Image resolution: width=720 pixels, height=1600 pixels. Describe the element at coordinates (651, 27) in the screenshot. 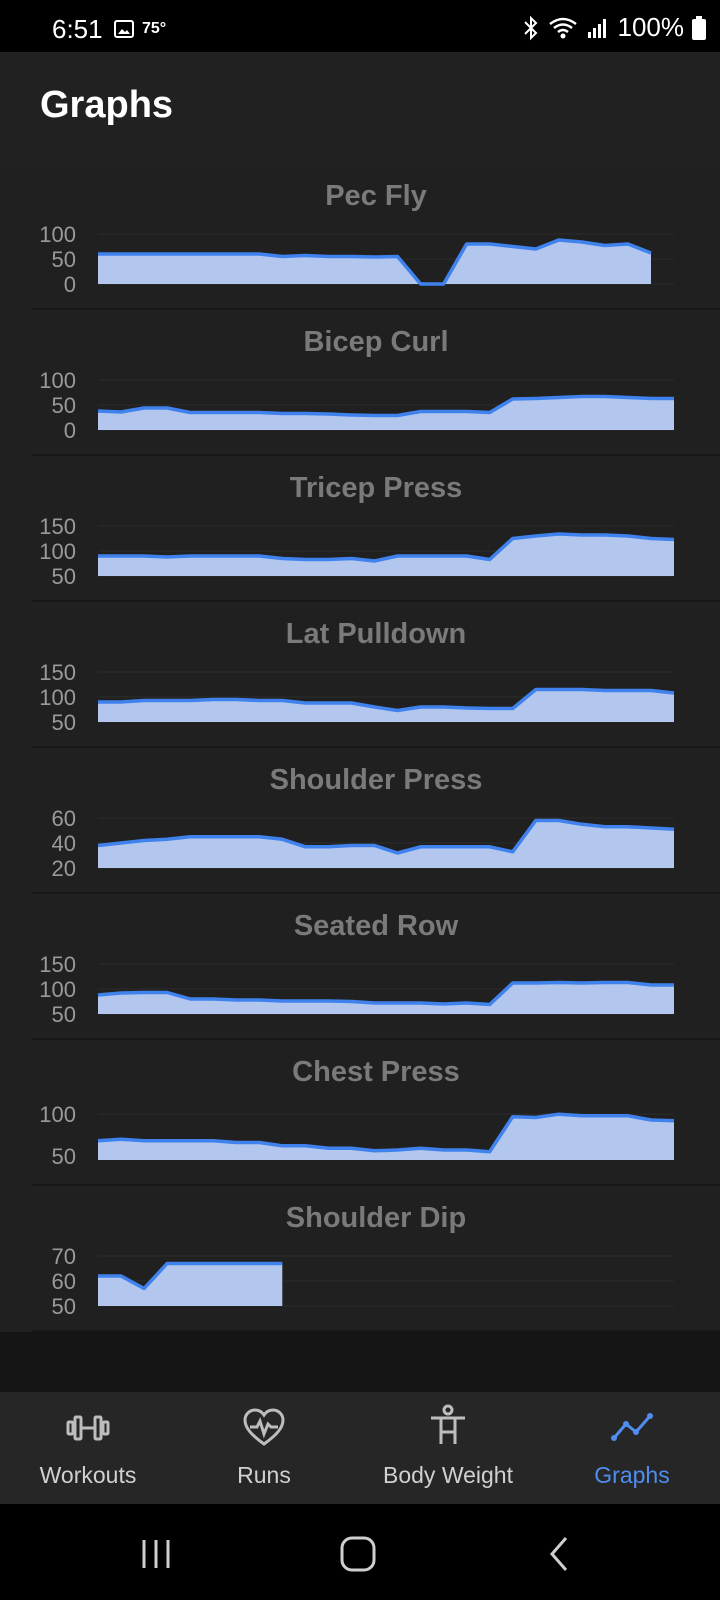

I see `battery-percent: 100%` at that location.